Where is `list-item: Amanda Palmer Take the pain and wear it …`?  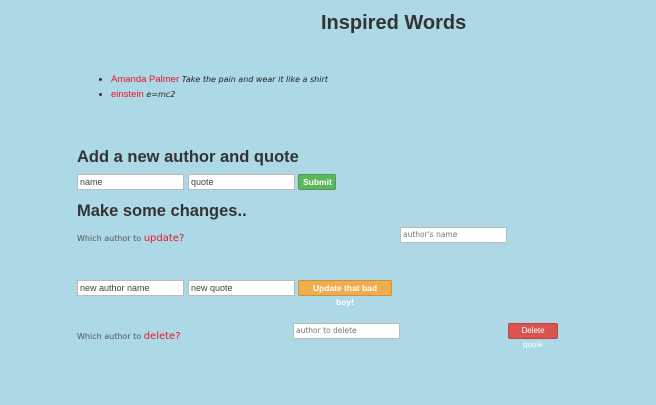
list-item: Amanda Palmer Take the pain and wear it … is located at coordinates (219, 79).